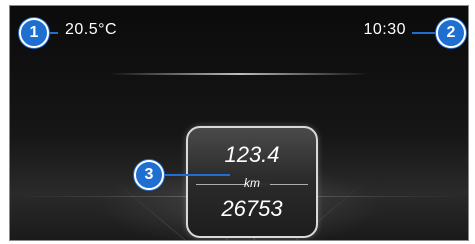 The height and width of the screenshot is (244, 475). I want to click on callout-3-badge: 3, so click(149, 175).